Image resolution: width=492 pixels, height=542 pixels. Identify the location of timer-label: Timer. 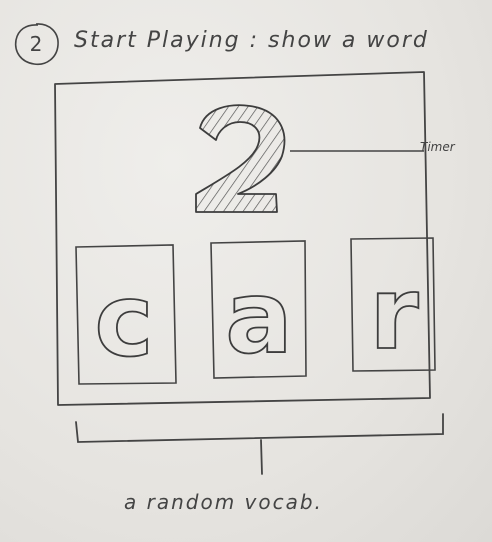
(437, 147).